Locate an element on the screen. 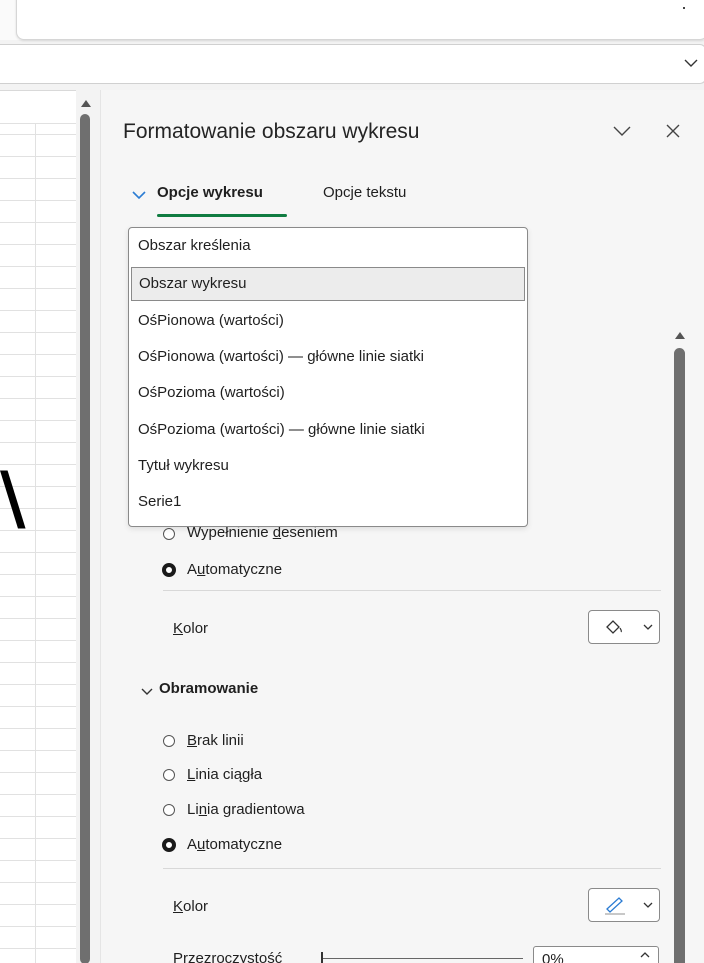 This screenshot has height=963, width=704. close-icon is located at coordinates (673, 131).